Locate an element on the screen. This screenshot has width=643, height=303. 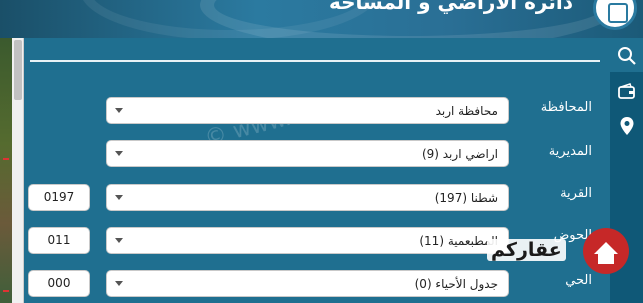
neighborhood-select-value: جدول الأحياء (0) is located at coordinates (456, 284).